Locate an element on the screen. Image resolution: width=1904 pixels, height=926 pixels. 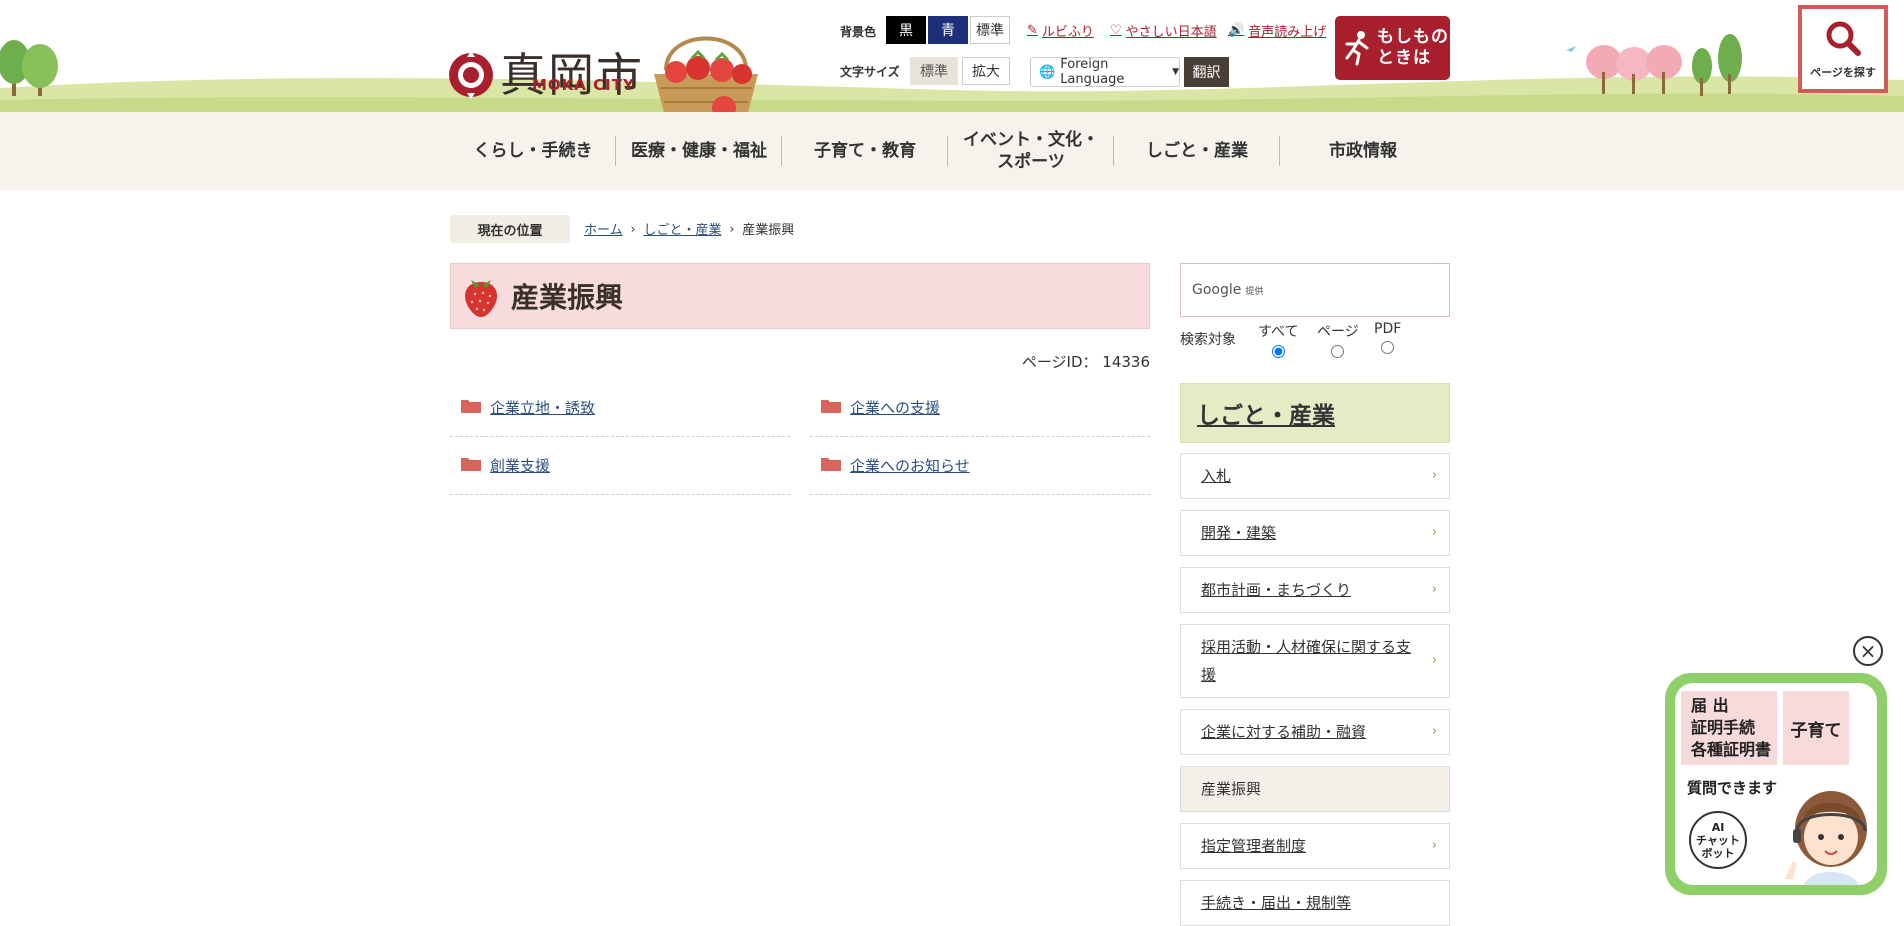
site-logo: 真岡市 MOKA CITY is located at coordinates (612, 67).